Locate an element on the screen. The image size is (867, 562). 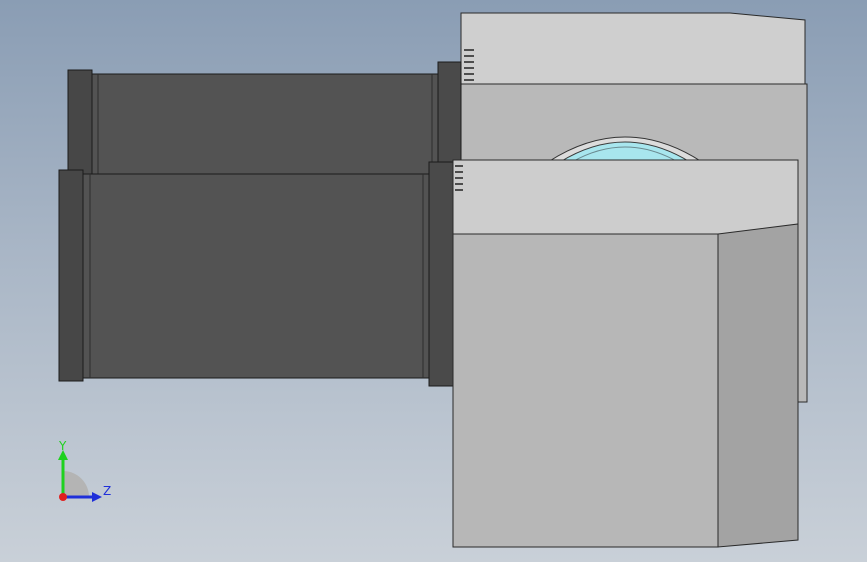
motor-upper-left-flange is located at coordinates (80, 125).